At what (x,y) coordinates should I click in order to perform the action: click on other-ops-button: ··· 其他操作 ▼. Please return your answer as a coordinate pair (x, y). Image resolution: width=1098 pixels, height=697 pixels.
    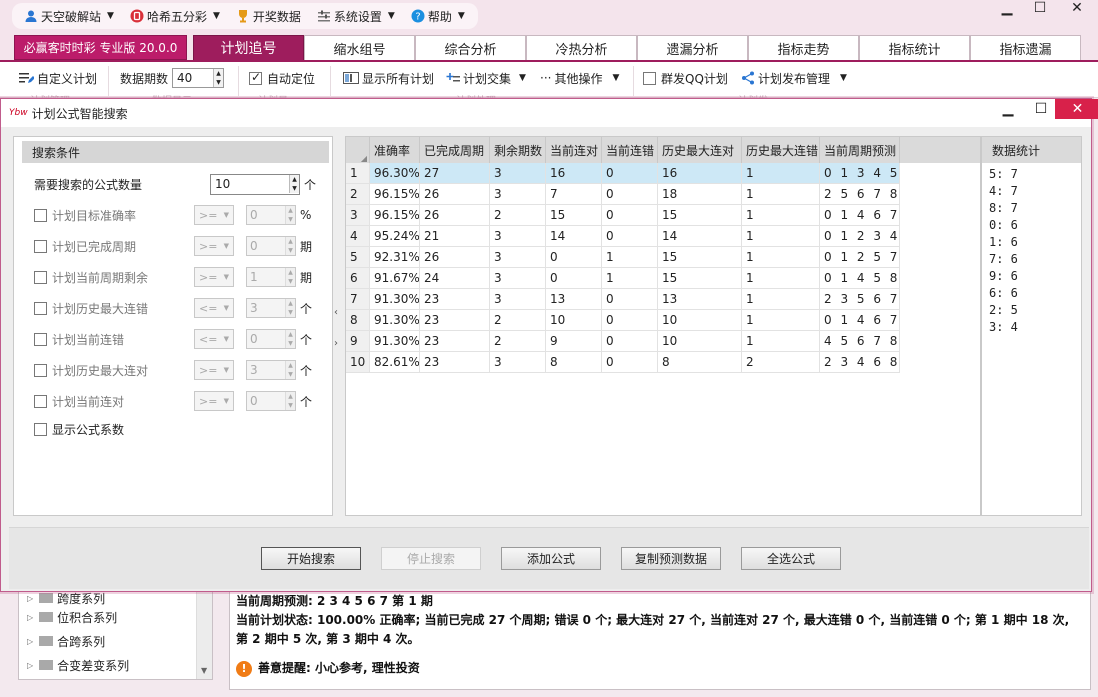
    Looking at the image, I should click on (579, 78).